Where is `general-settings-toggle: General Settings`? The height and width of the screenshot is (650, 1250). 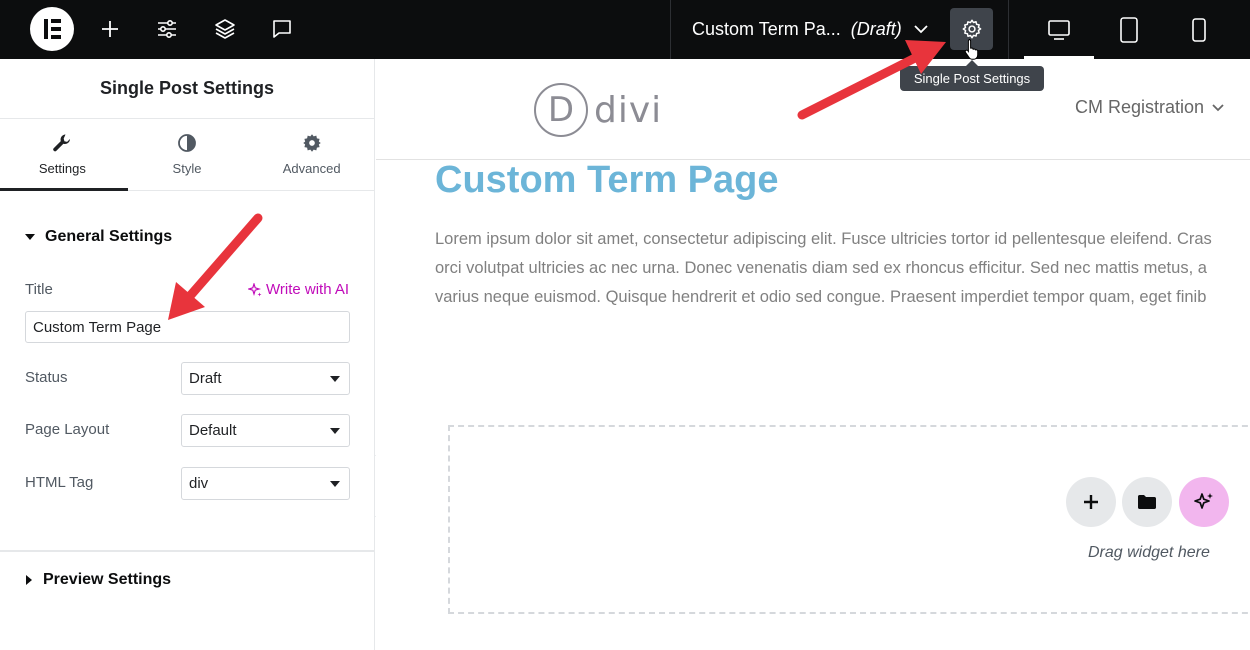 general-settings-toggle: General Settings is located at coordinates (98, 237).